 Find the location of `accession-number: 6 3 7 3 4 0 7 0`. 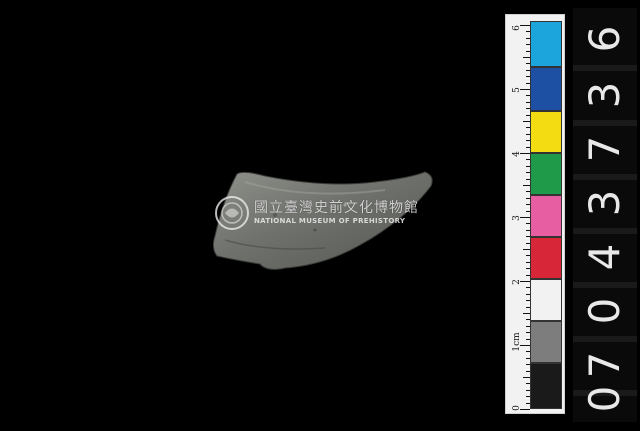

accession-number: 6 3 7 3 4 0 7 0 is located at coordinates (605, 215).